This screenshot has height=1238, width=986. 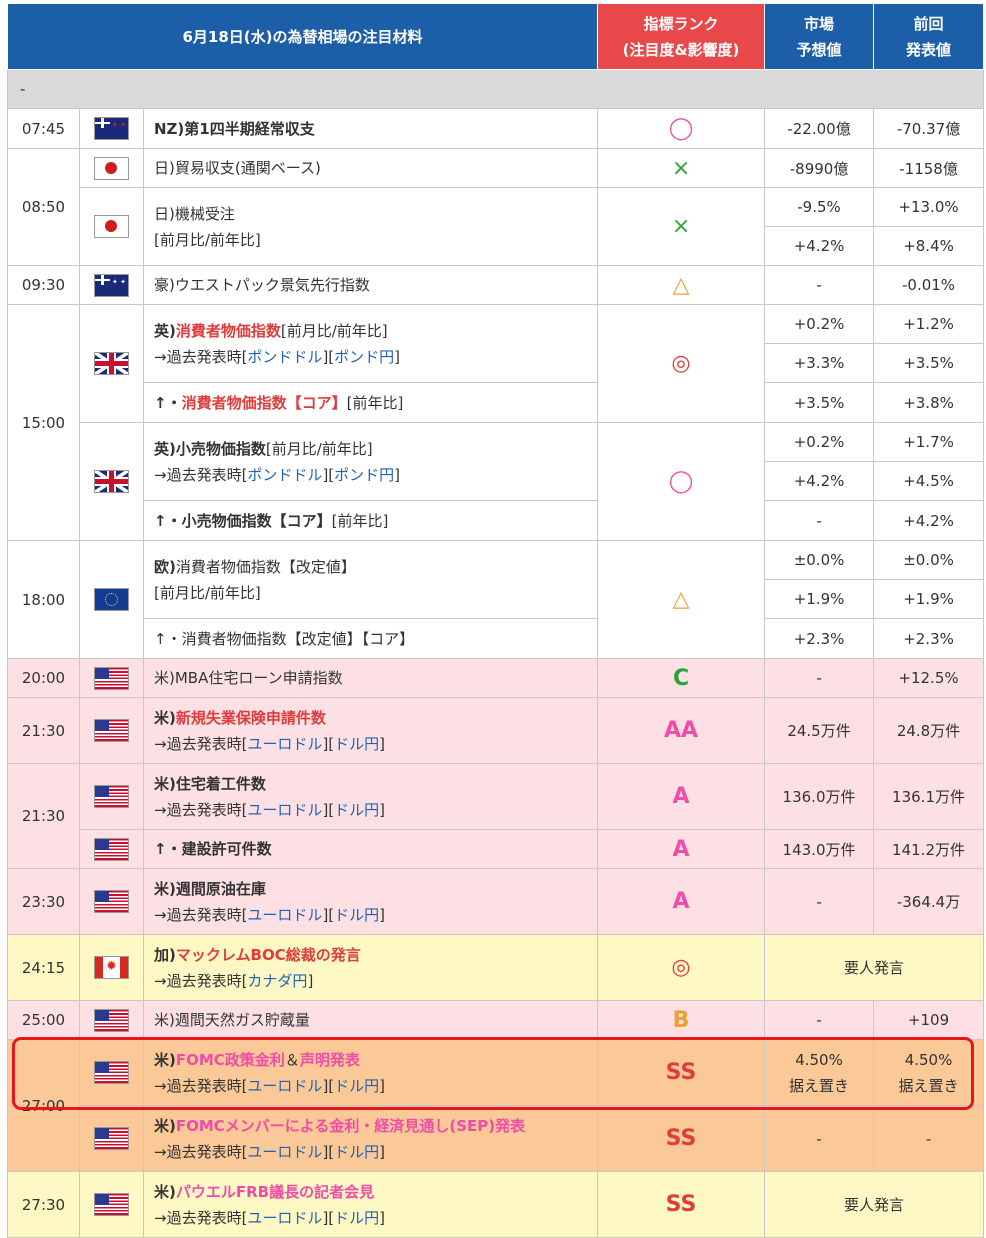 What do you see at coordinates (681, 1138) in the screenshot?
I see `rank-letter: SS` at bounding box center [681, 1138].